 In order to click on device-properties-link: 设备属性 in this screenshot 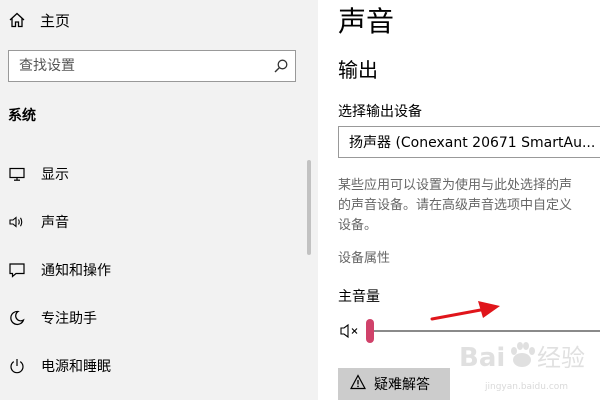, I will do `click(364, 256)`.